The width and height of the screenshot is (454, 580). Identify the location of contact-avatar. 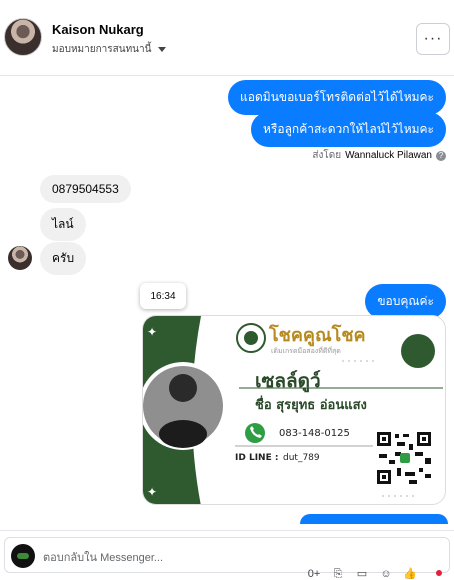
(23, 37).